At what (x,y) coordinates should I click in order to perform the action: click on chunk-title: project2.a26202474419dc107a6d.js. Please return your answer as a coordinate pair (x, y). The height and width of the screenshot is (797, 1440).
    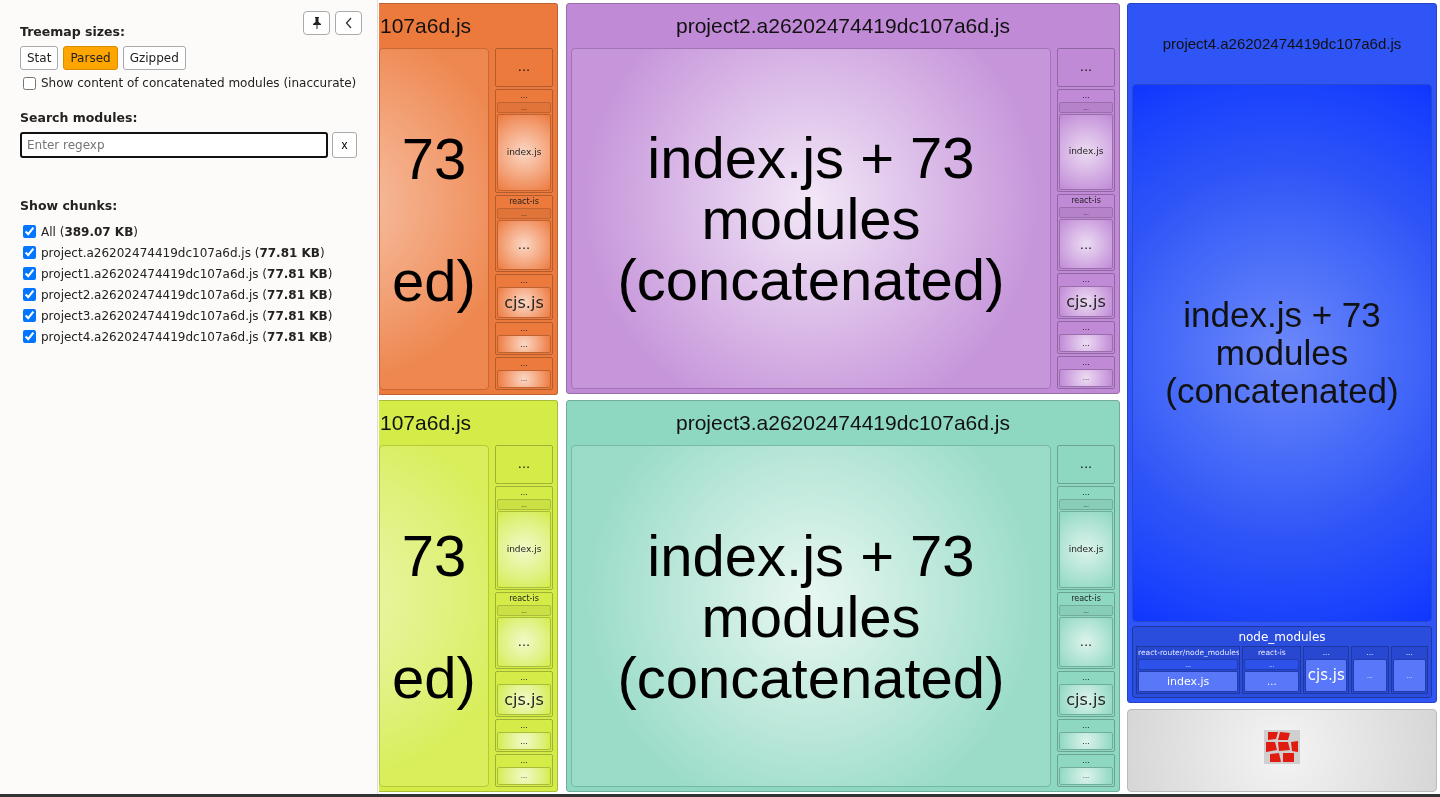
    Looking at the image, I should click on (843, 26).